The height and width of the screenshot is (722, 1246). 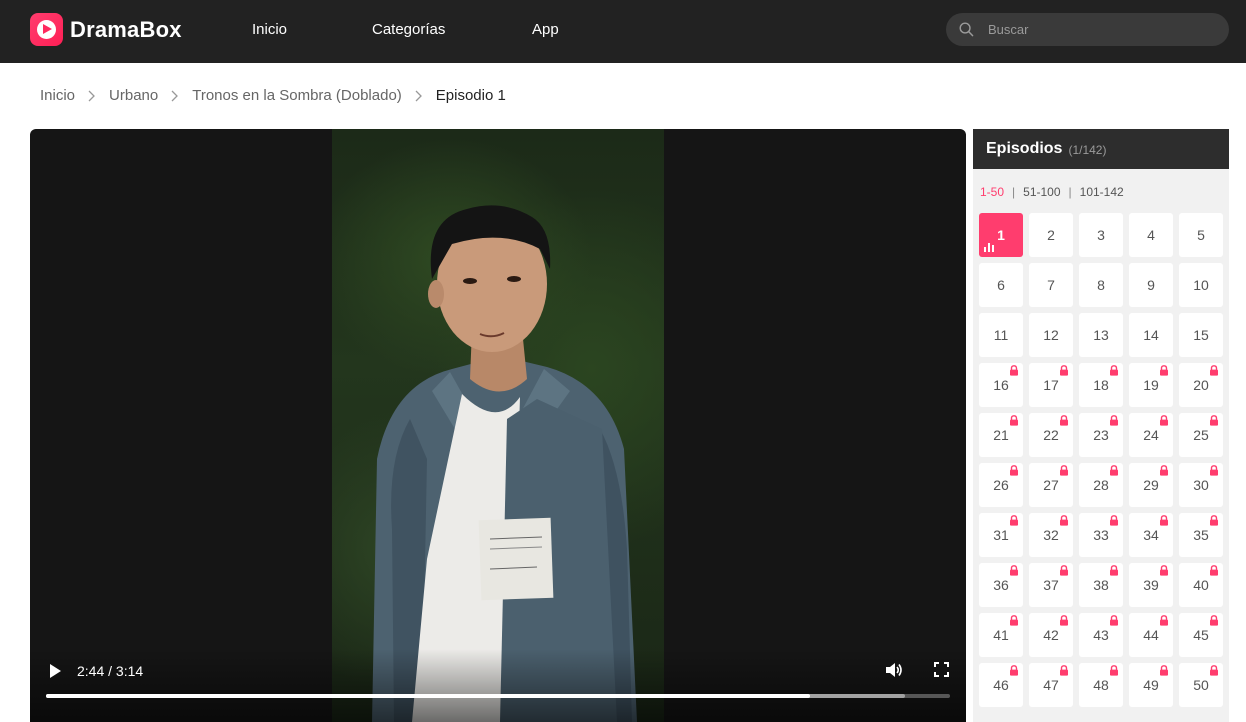 I want to click on play-icon, so click(x=55, y=671).